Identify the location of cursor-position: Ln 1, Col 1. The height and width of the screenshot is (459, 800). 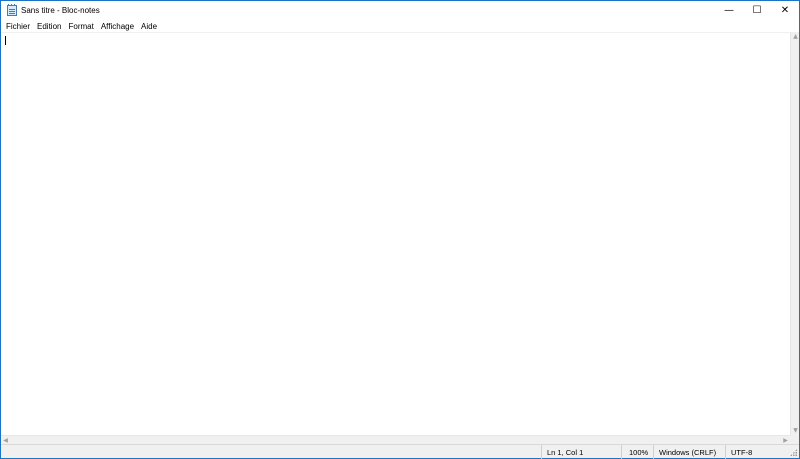
(581, 452).